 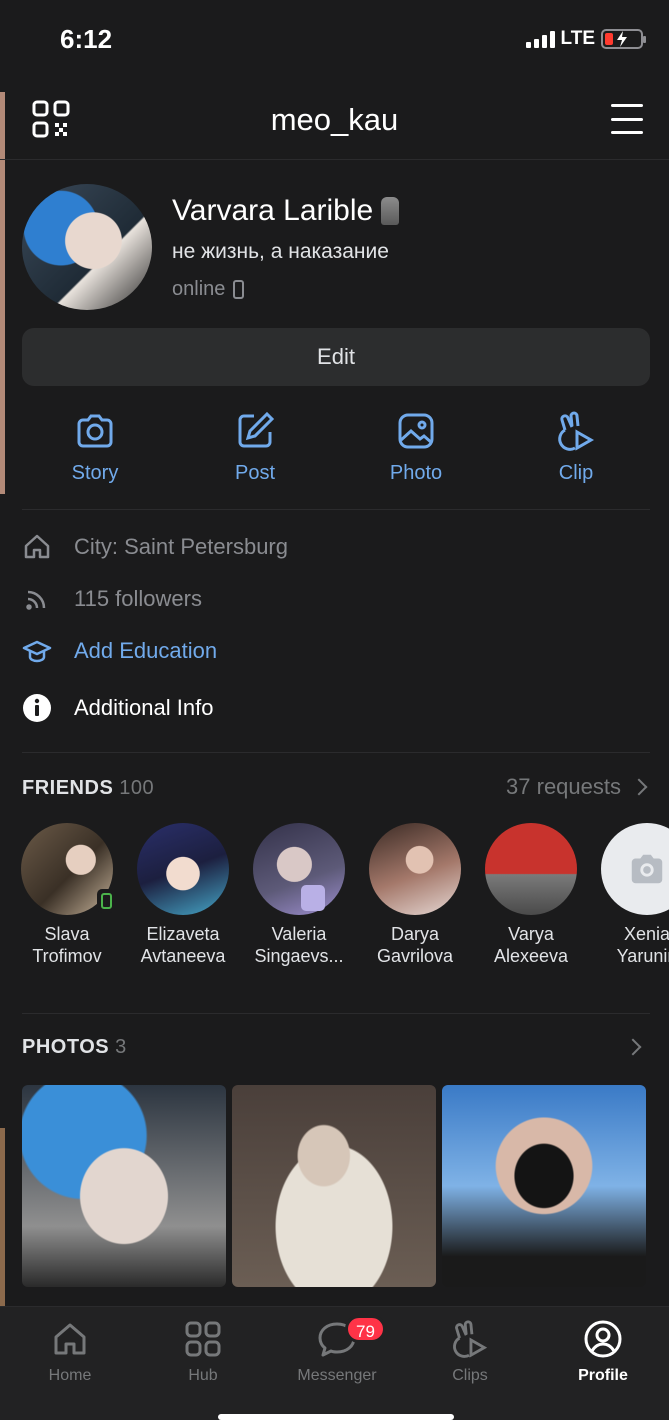 What do you see at coordinates (66, 1047) in the screenshot?
I see `photos-title: PHOTOS` at bounding box center [66, 1047].